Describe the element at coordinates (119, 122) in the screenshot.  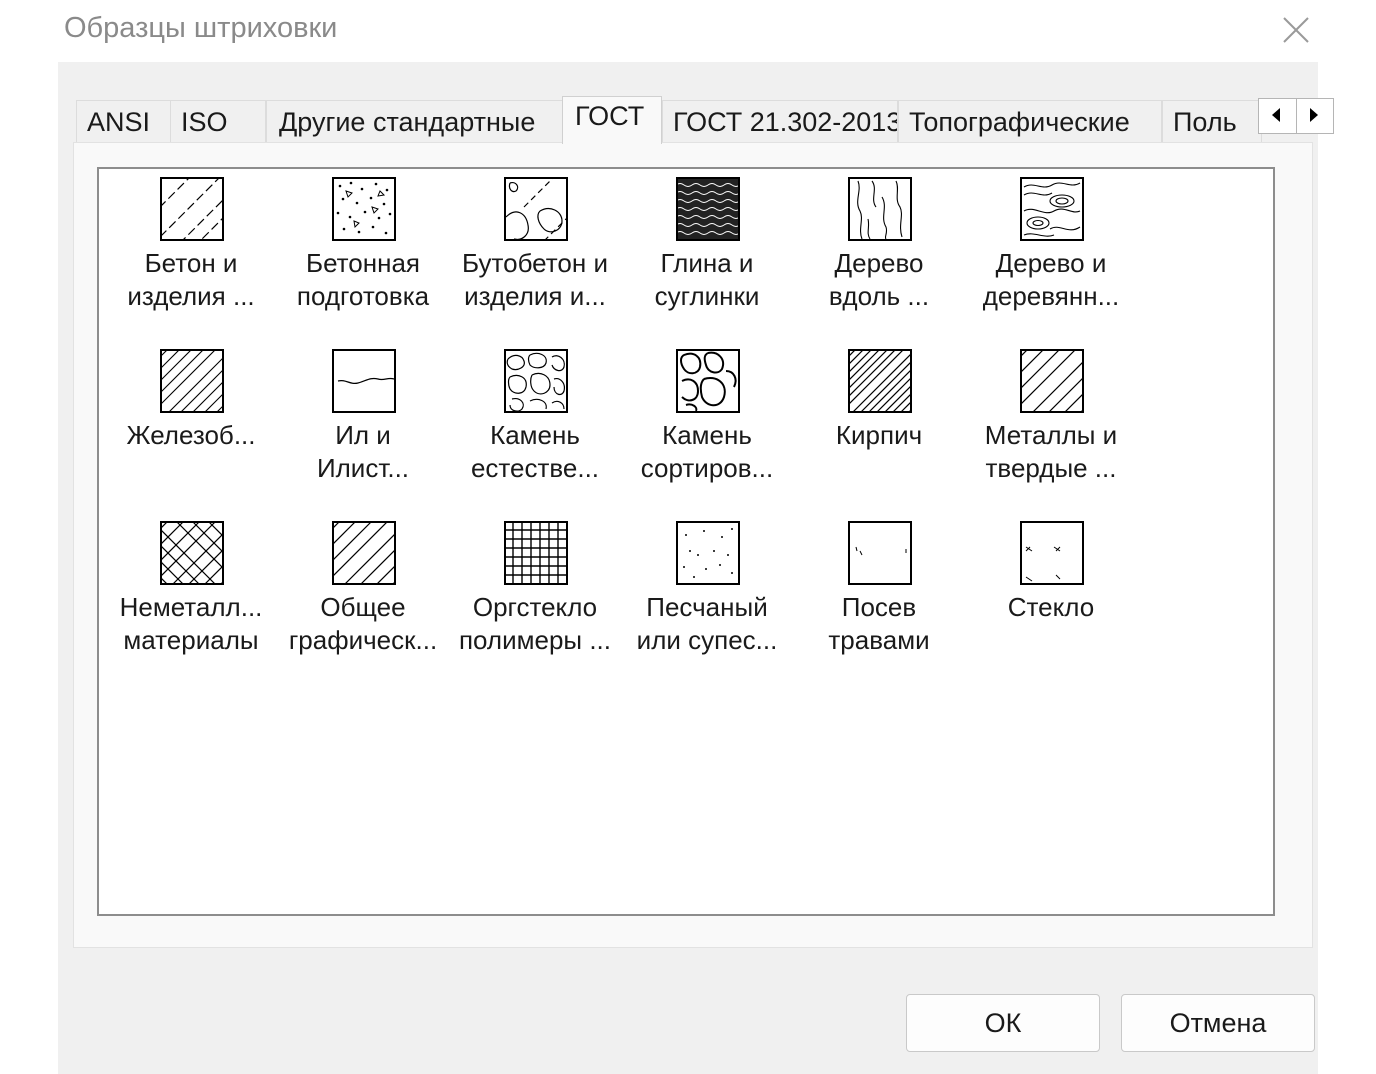
I see `tab-label: ANSI` at that location.